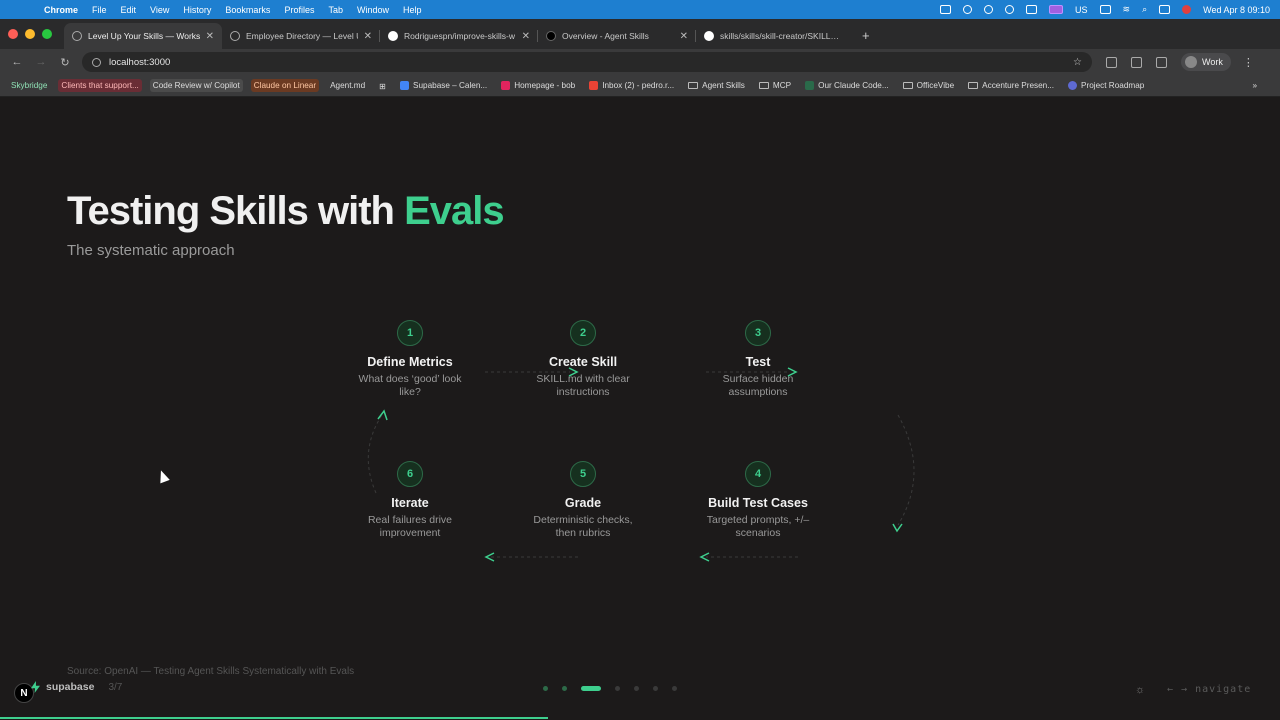 The height and width of the screenshot is (720, 1280). I want to click on bookmark-label: MCP, so click(782, 85).